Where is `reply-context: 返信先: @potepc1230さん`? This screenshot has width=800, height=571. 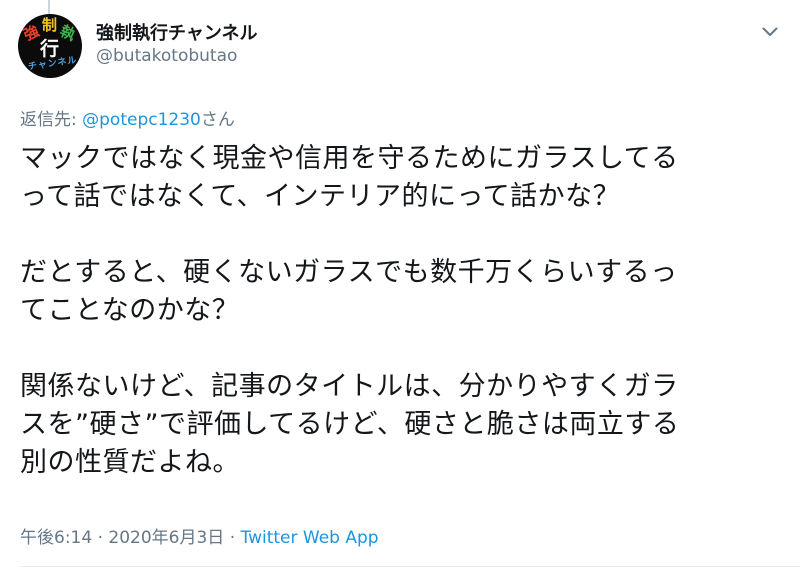
reply-context: 返信先: @potepc1230さん is located at coordinates (127, 117).